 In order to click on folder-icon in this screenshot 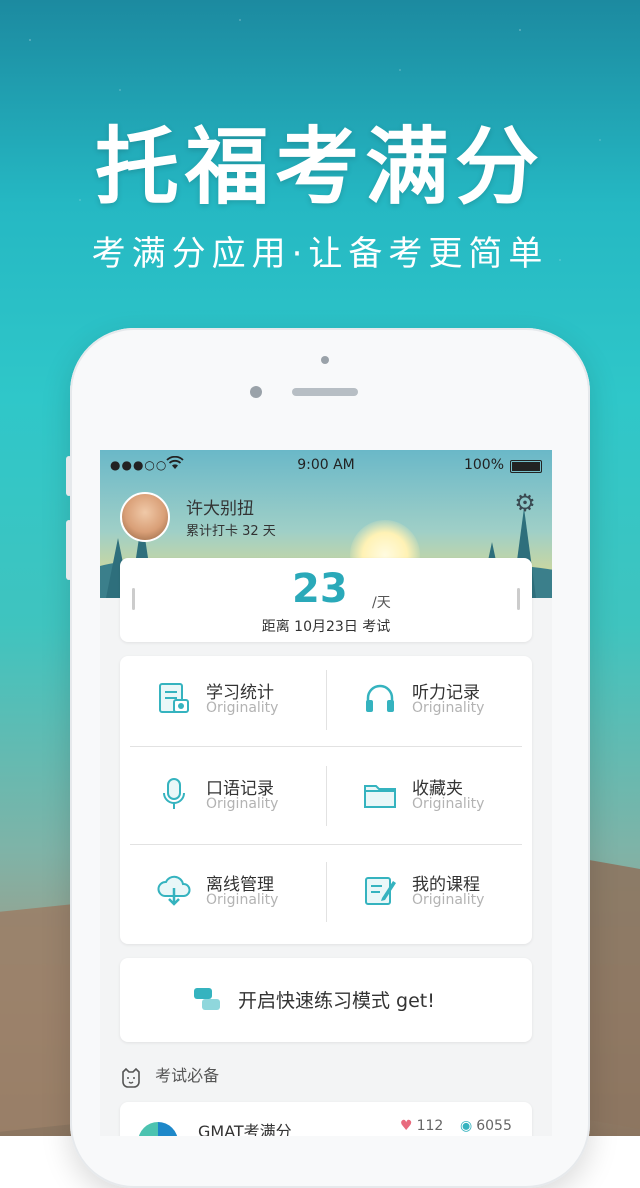, I will do `click(380, 794)`.